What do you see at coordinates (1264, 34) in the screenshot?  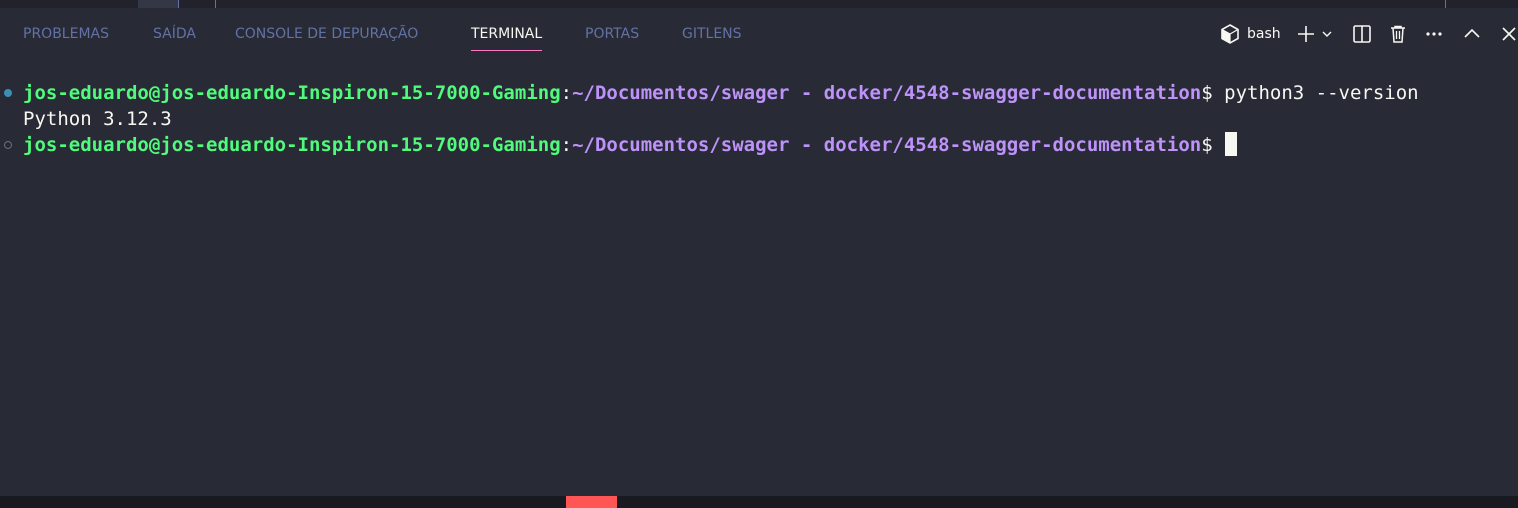 I see `shell-name: bash` at bounding box center [1264, 34].